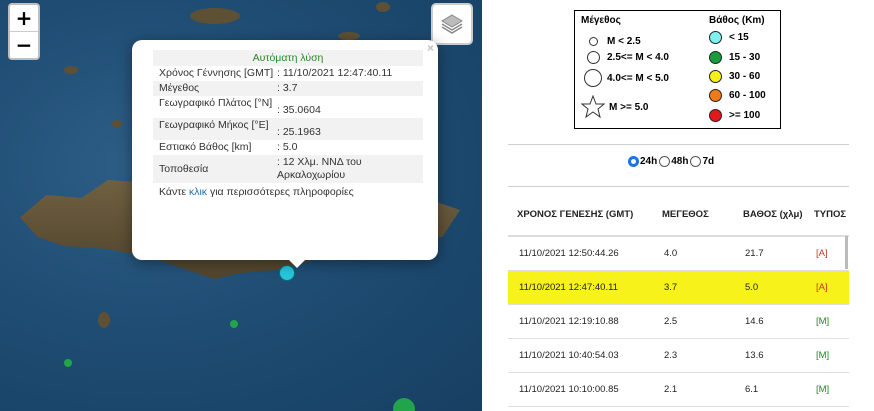 This screenshot has width=874, height=411. Describe the element at coordinates (299, 132) in the screenshot. I see `popup-value: : 25.1963` at that location.